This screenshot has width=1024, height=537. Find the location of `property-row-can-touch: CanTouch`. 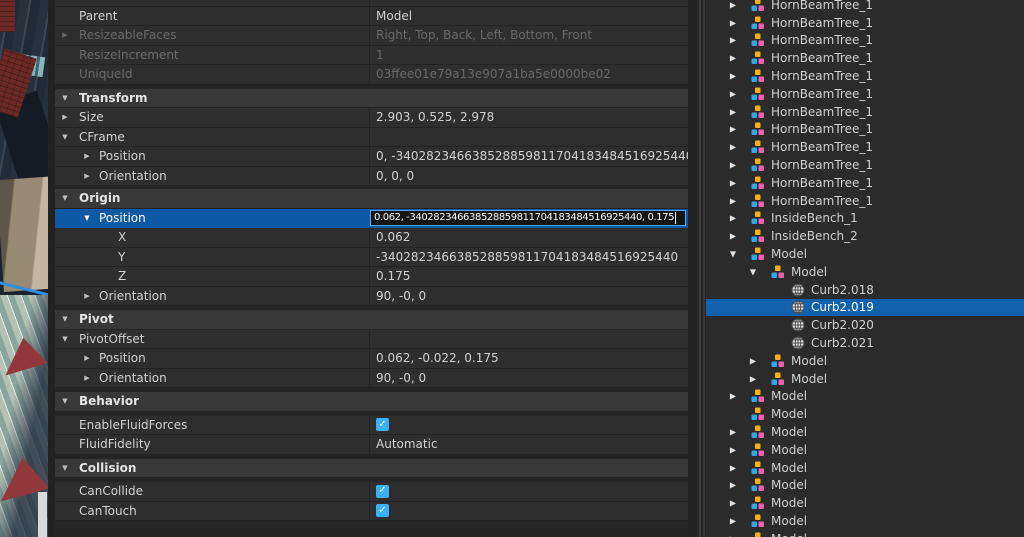

property-row-can-touch: CanTouch is located at coordinates (371, 511).